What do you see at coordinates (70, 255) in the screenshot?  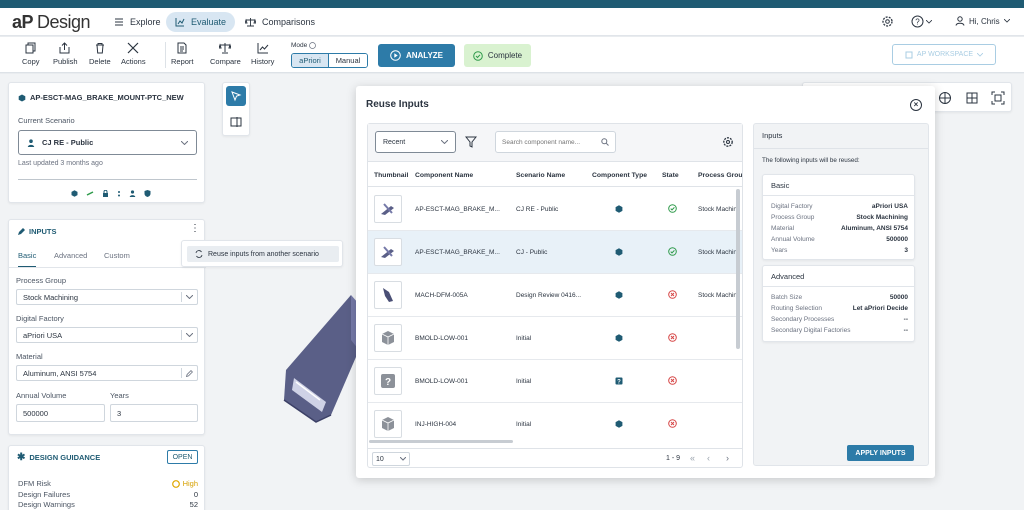 I see `tab-advanced: Advanced` at bounding box center [70, 255].